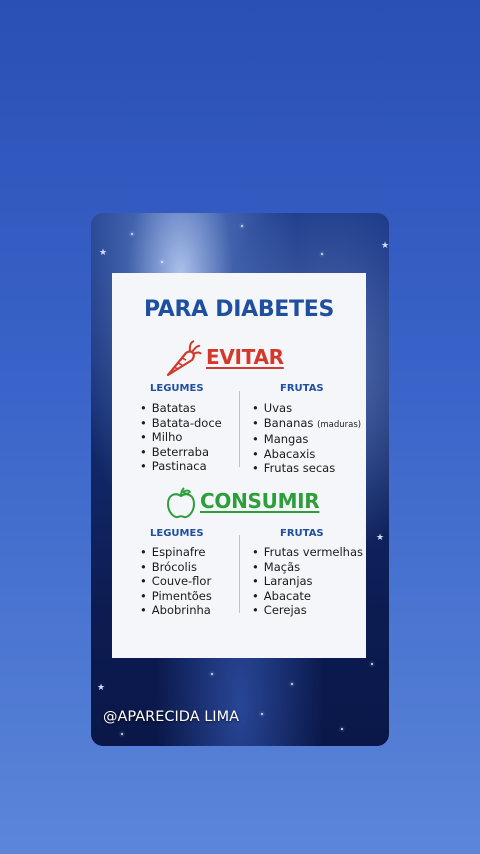 The height and width of the screenshot is (854, 480). Describe the element at coordinates (177, 388) in the screenshot. I see `avoid-legumes-heading: LEGUMES` at that location.